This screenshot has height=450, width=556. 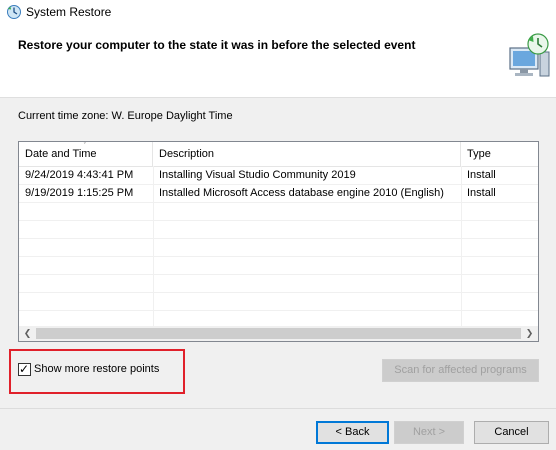 I want to click on title-bar: System Restore, so click(x=278, y=12).